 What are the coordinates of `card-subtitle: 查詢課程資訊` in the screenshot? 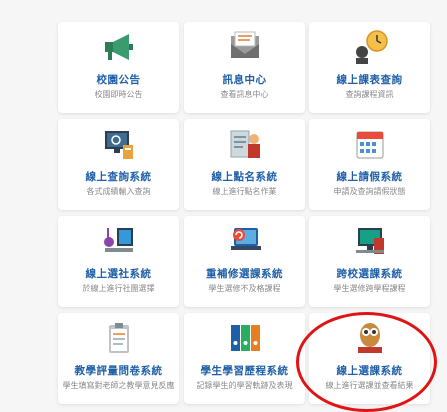 It's located at (369, 94).